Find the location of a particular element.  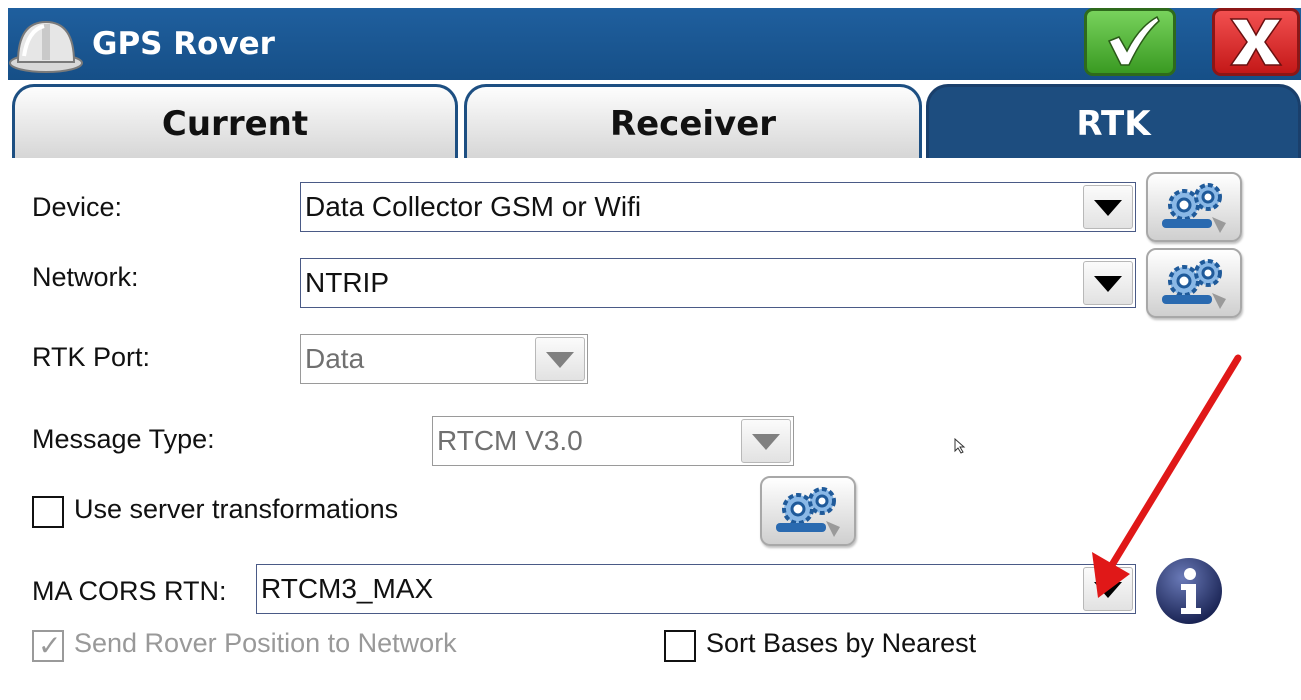

message-type-value: RTCM V3.0 is located at coordinates (510, 440).